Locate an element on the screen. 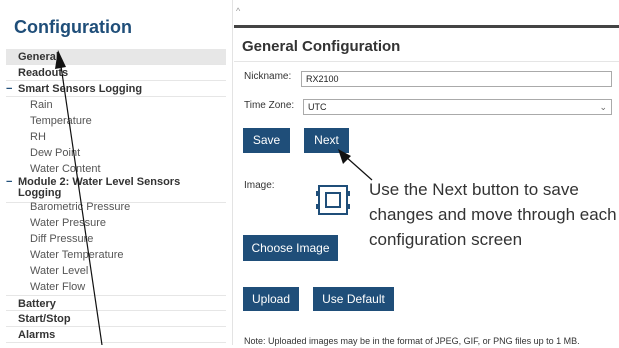 The height and width of the screenshot is (348, 619). arrow-to-general is located at coordinates (79, 197).